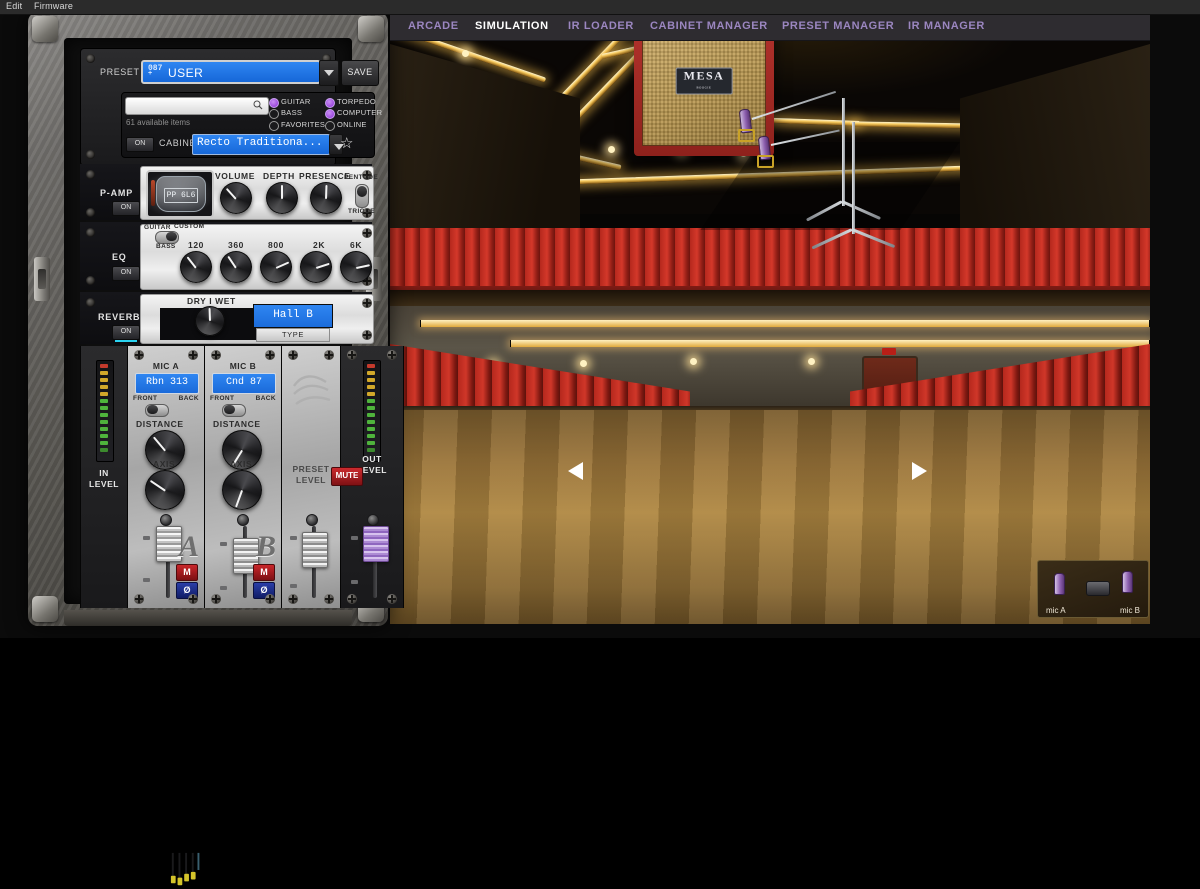  Describe the element at coordinates (274, 114) in the screenshot. I see `filter-radio-bass` at that location.